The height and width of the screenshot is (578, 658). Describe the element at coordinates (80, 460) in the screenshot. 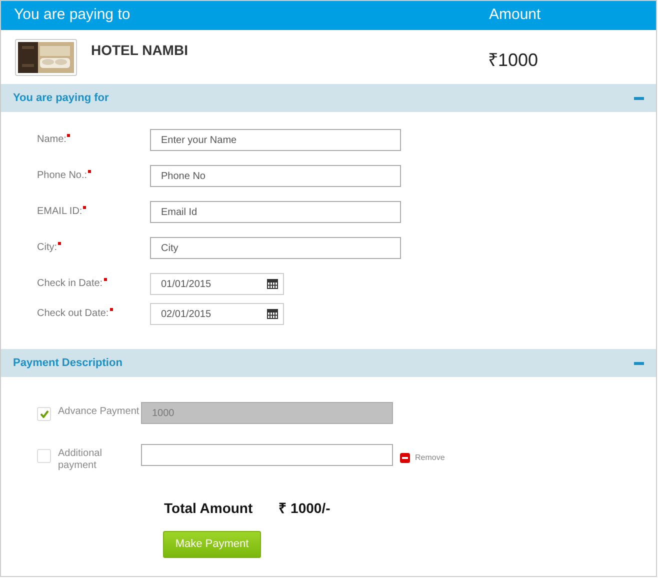

I see `checkbox-label: Additional payment` at that location.